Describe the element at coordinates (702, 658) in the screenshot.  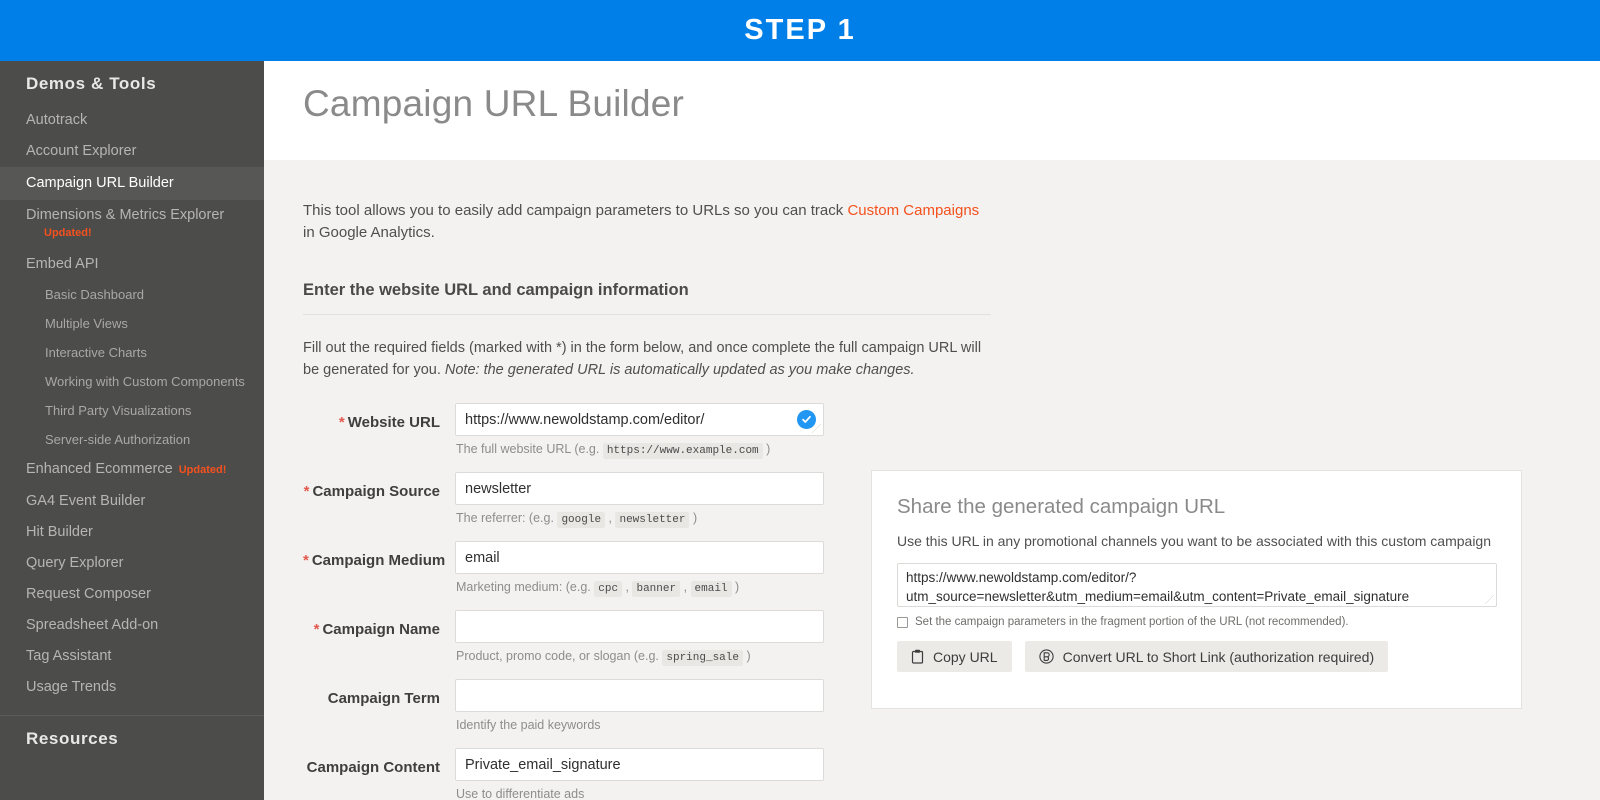
I see `hint-code-sample: spring_sale` at that location.